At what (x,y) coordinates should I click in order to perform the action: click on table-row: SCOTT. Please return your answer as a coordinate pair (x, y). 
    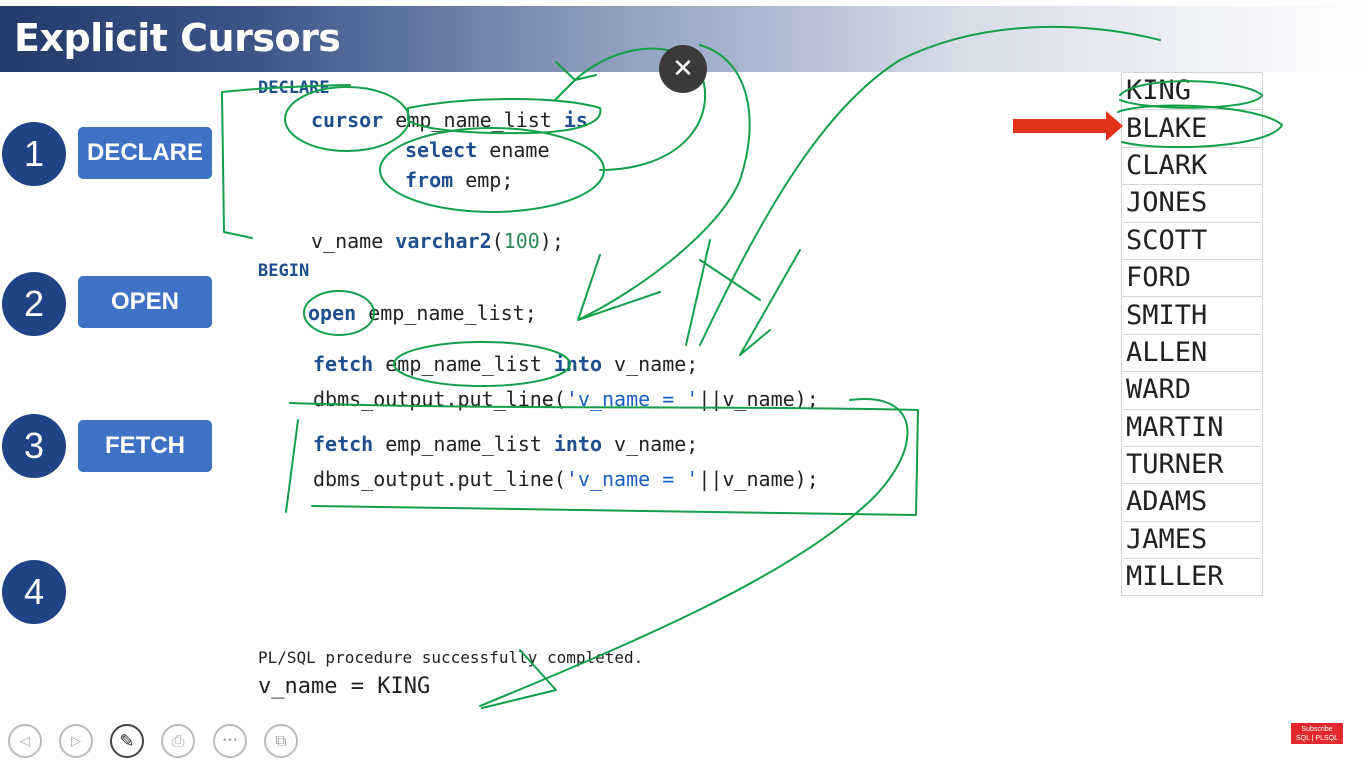
    Looking at the image, I should click on (1192, 240).